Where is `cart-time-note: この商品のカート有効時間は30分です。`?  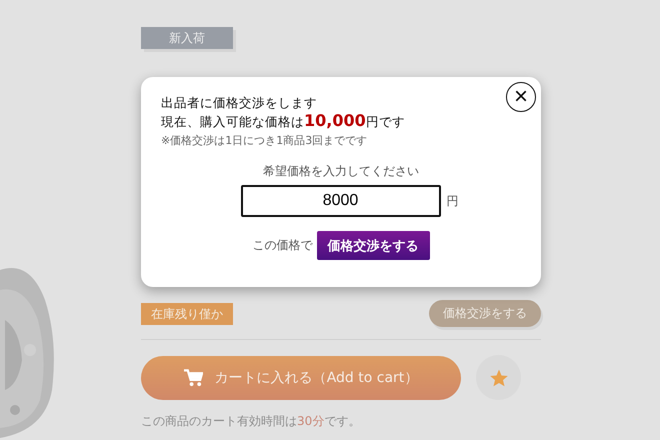 cart-time-note: この商品のカート有効時間は30分です。 is located at coordinates (251, 421).